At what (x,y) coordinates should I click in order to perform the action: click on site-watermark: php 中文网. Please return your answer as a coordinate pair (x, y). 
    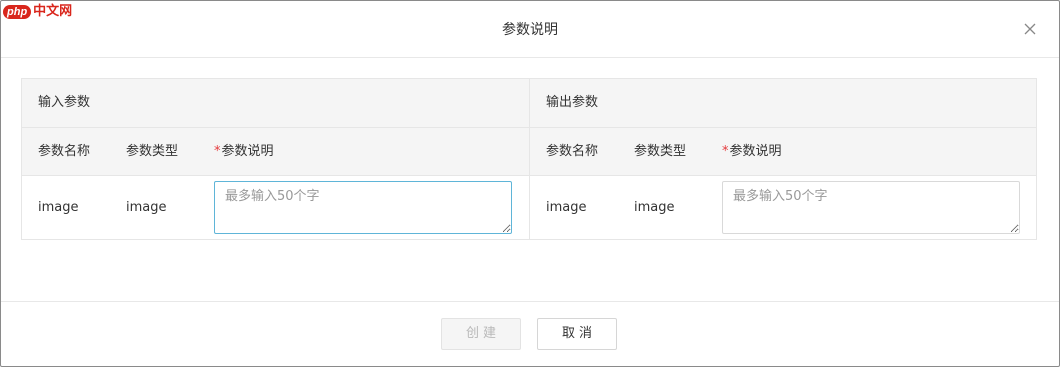
    Looking at the image, I should click on (37, 12).